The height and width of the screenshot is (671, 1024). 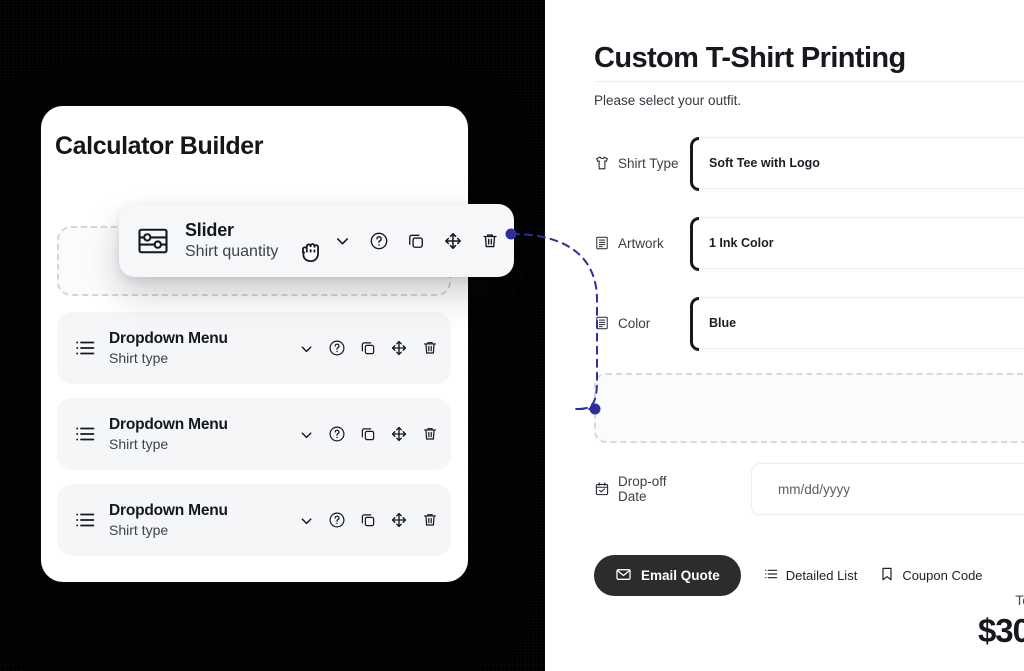 What do you see at coordinates (857, 164) in the screenshot?
I see `field-input-shirt-type: Soft Tee with Logo` at bounding box center [857, 164].